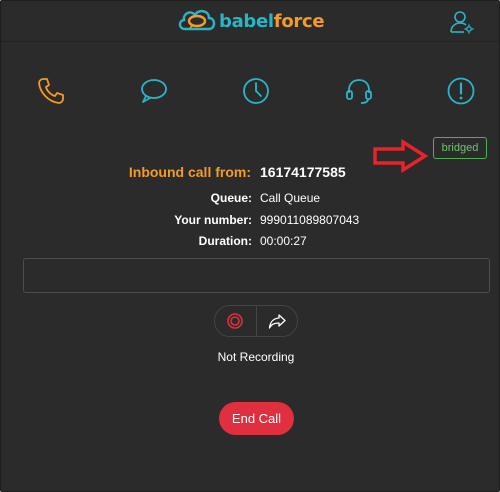  I want to click on user-settings-button, so click(462, 22).